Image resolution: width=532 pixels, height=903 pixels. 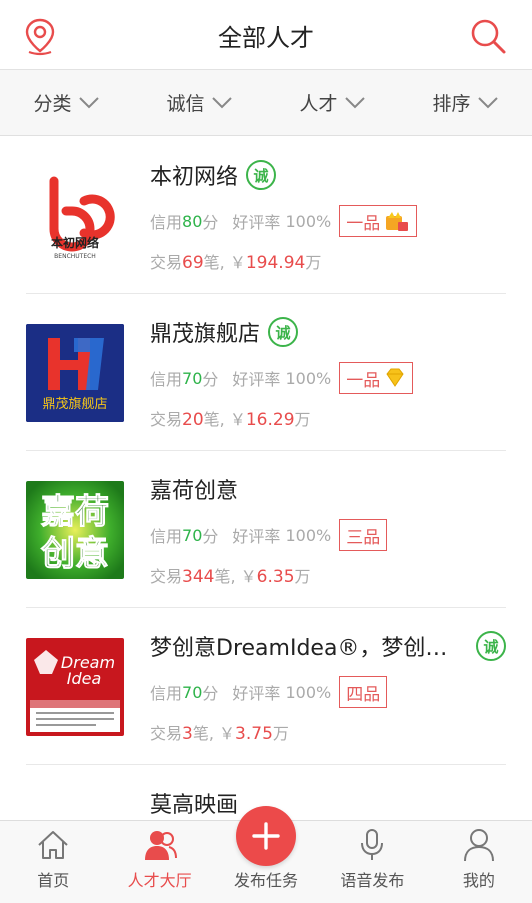 I want to click on shop-meta: 信用 70 分 好评率 100% 一品, so click(x=282, y=378).